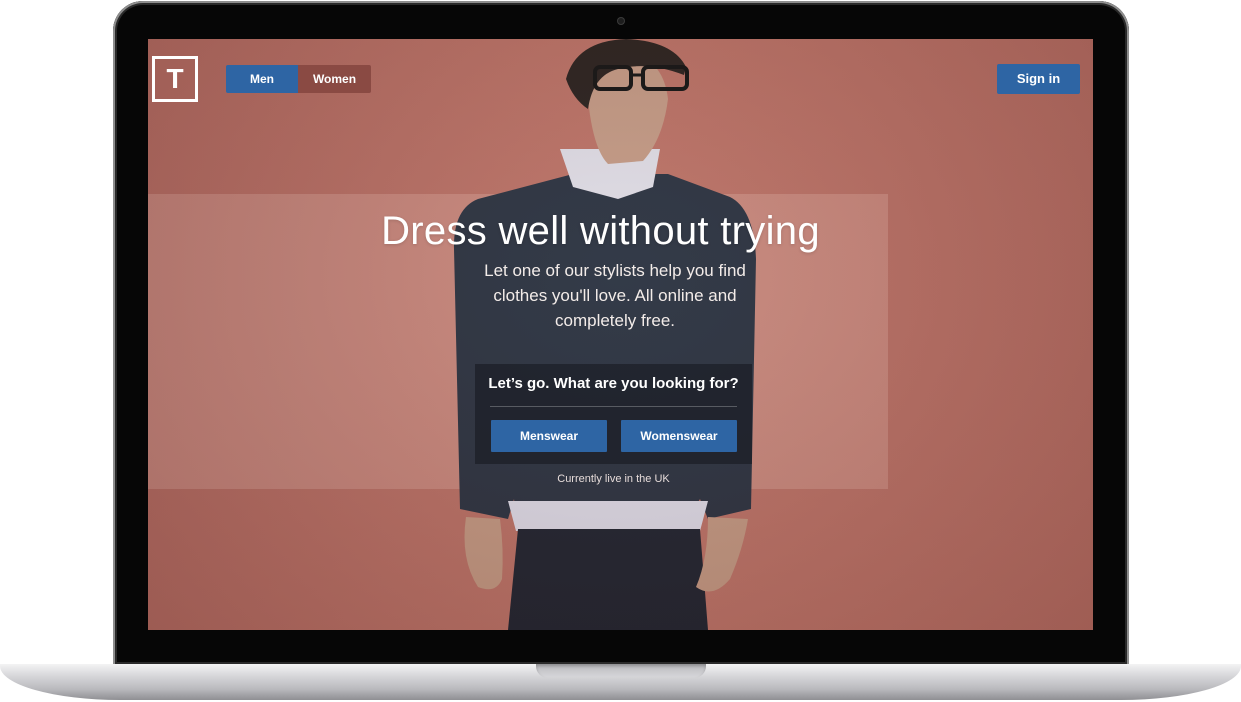 This screenshot has width=1241, height=702. Describe the element at coordinates (613, 406) in the screenshot. I see `divider` at that location.